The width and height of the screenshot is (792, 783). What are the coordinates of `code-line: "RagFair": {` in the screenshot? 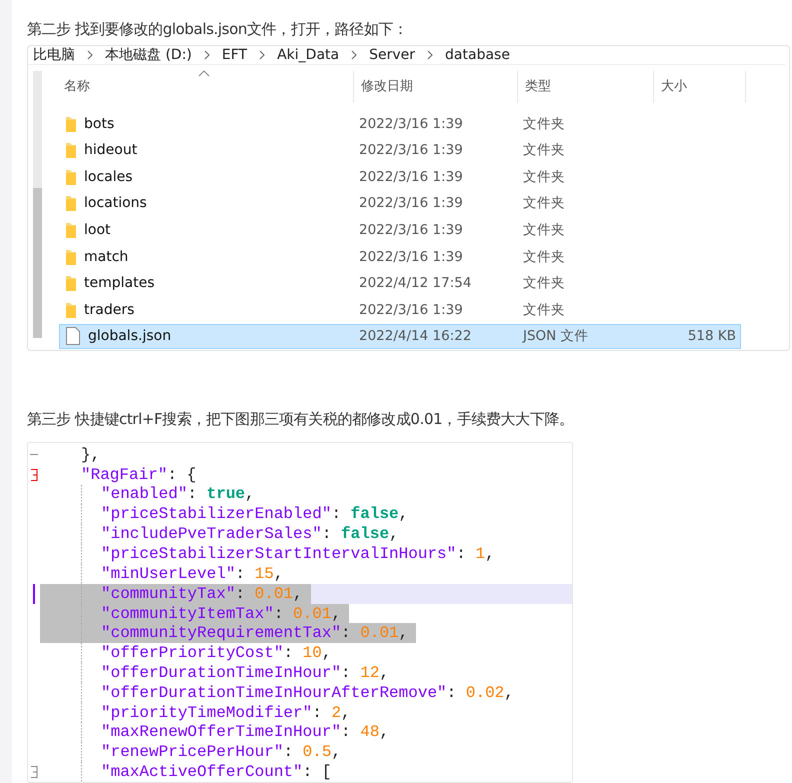 It's located at (138, 475).